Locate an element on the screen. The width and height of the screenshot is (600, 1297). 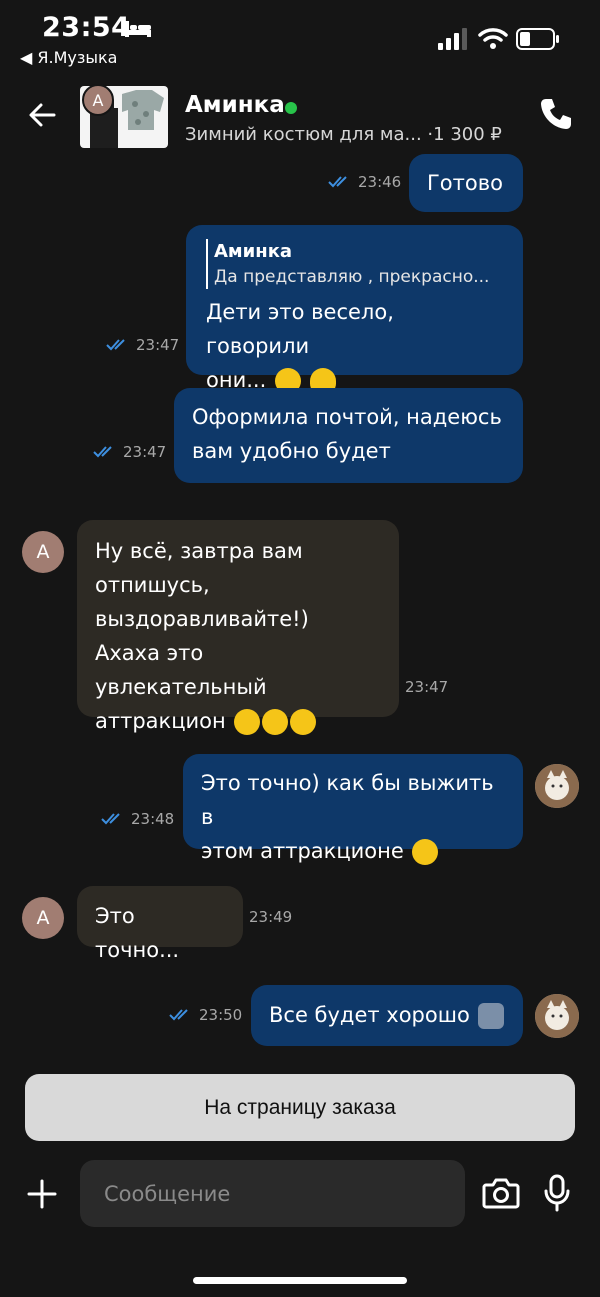
message-time: 23:50 is located at coordinates (221, 1015).